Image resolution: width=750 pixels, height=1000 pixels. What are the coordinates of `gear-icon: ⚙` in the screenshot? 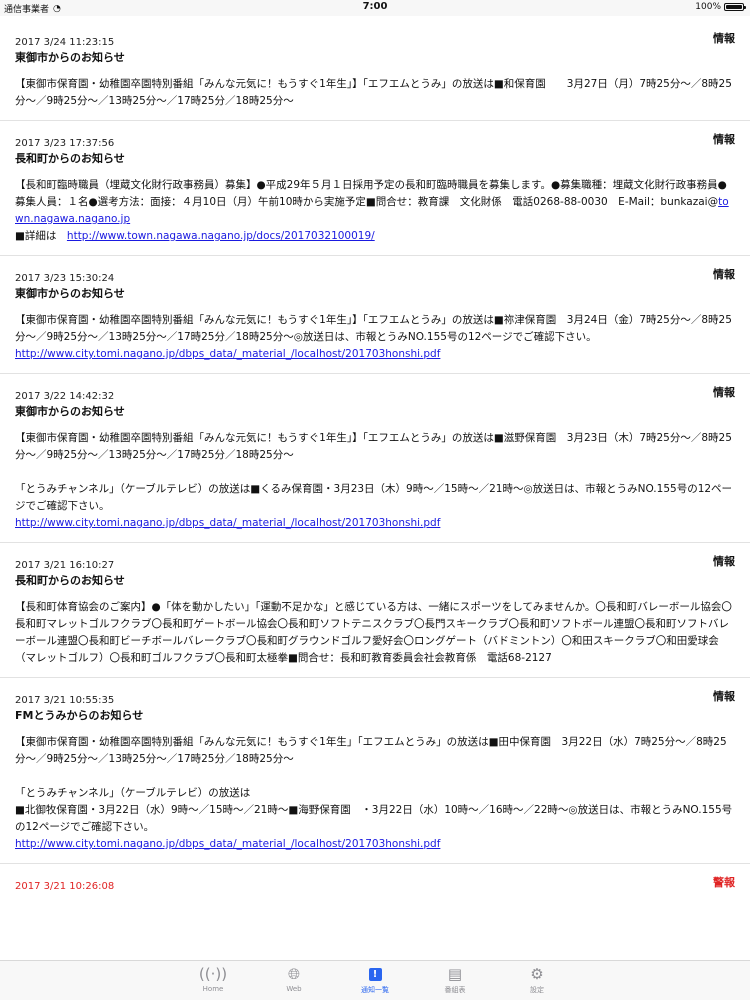 It's located at (537, 974).